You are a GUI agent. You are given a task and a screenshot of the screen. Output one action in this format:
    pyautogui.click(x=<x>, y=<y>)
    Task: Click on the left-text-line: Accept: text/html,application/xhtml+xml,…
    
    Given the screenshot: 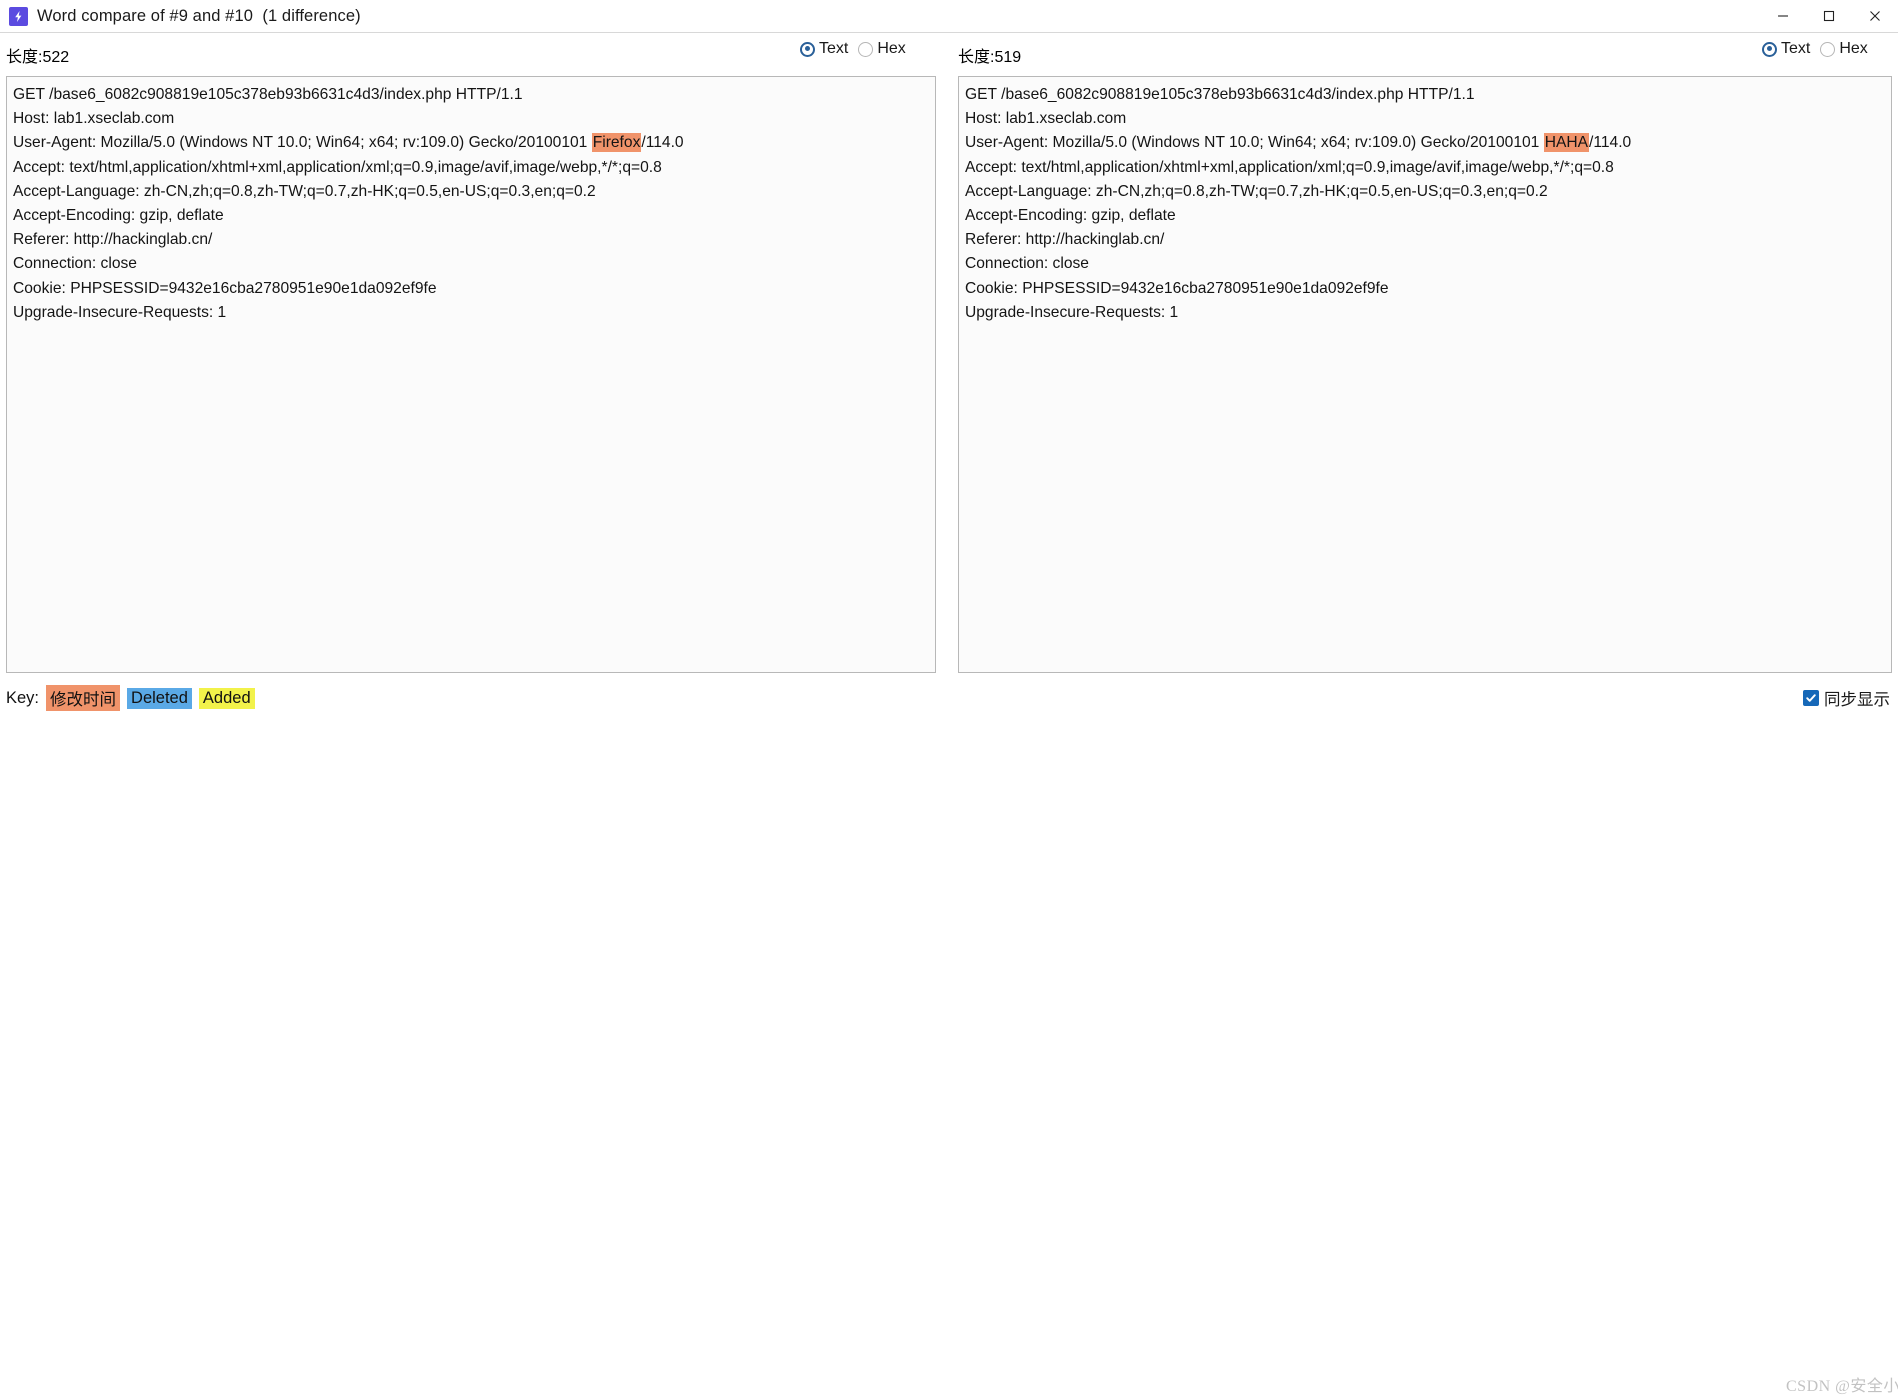 What is the action you would take?
    pyautogui.click(x=474, y=168)
    